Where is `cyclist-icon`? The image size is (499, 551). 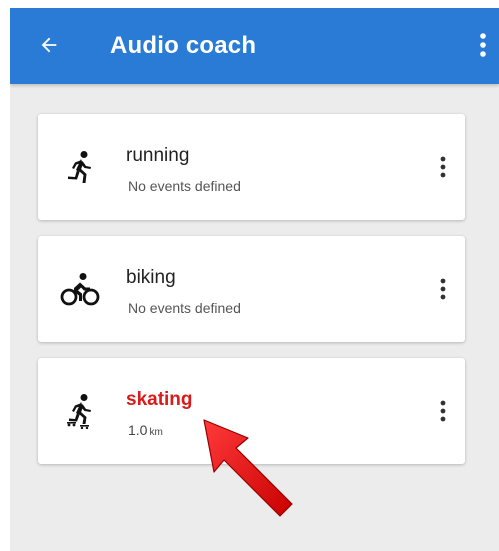
cyclist-icon is located at coordinates (80, 289).